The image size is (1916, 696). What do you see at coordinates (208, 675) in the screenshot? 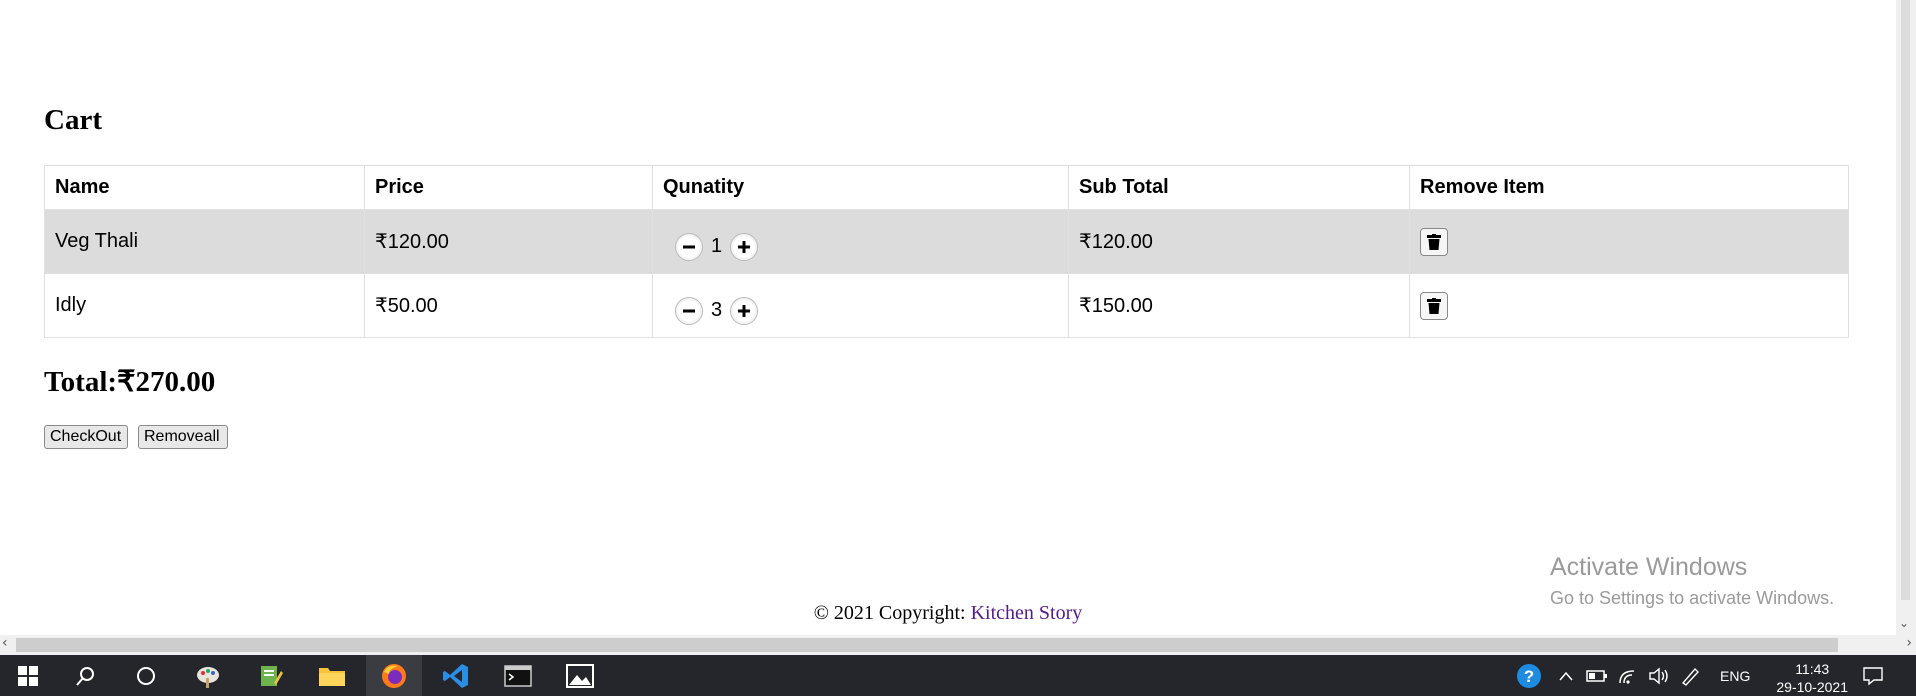
I see `paint-icon` at bounding box center [208, 675].